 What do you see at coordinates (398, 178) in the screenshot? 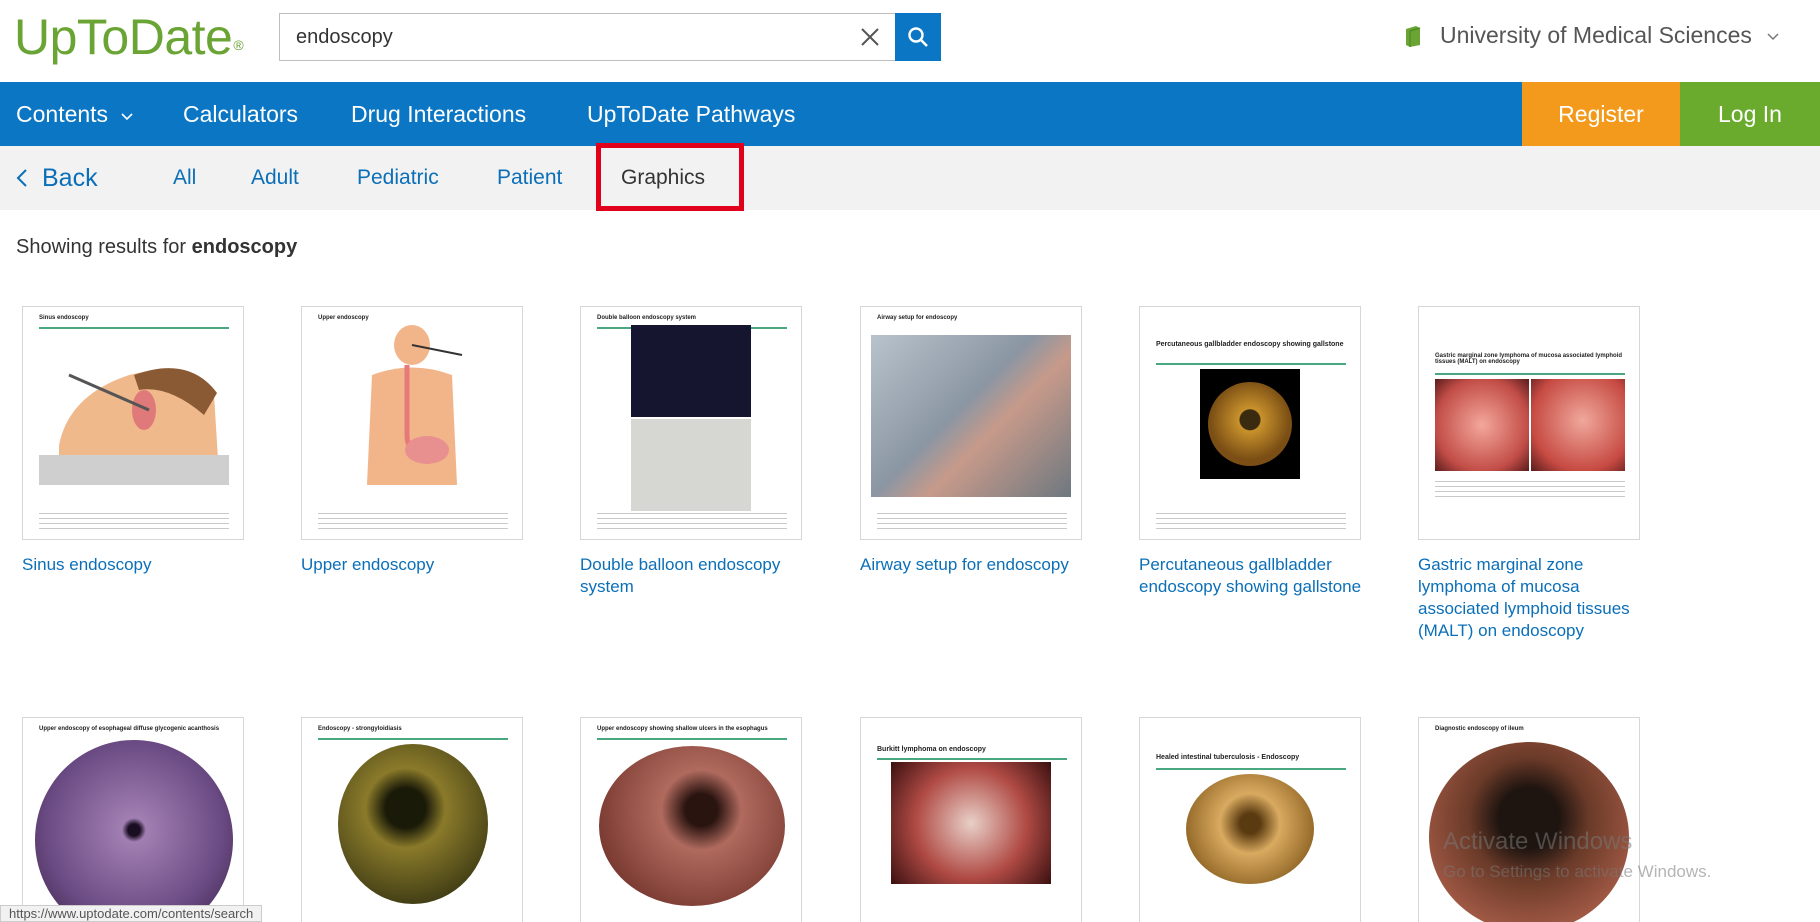
I see `tab-pediatric: Pediatric` at bounding box center [398, 178].